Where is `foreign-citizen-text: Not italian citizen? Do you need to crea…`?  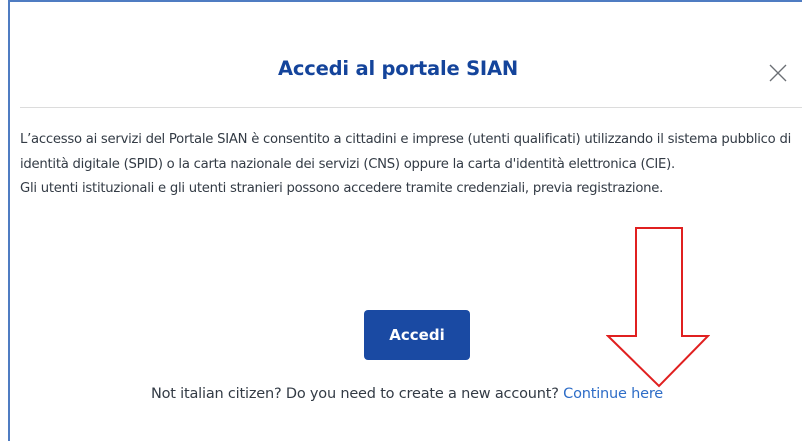
foreign-citizen-text: Not italian citizen? Do you need to crea… is located at coordinates (357, 394).